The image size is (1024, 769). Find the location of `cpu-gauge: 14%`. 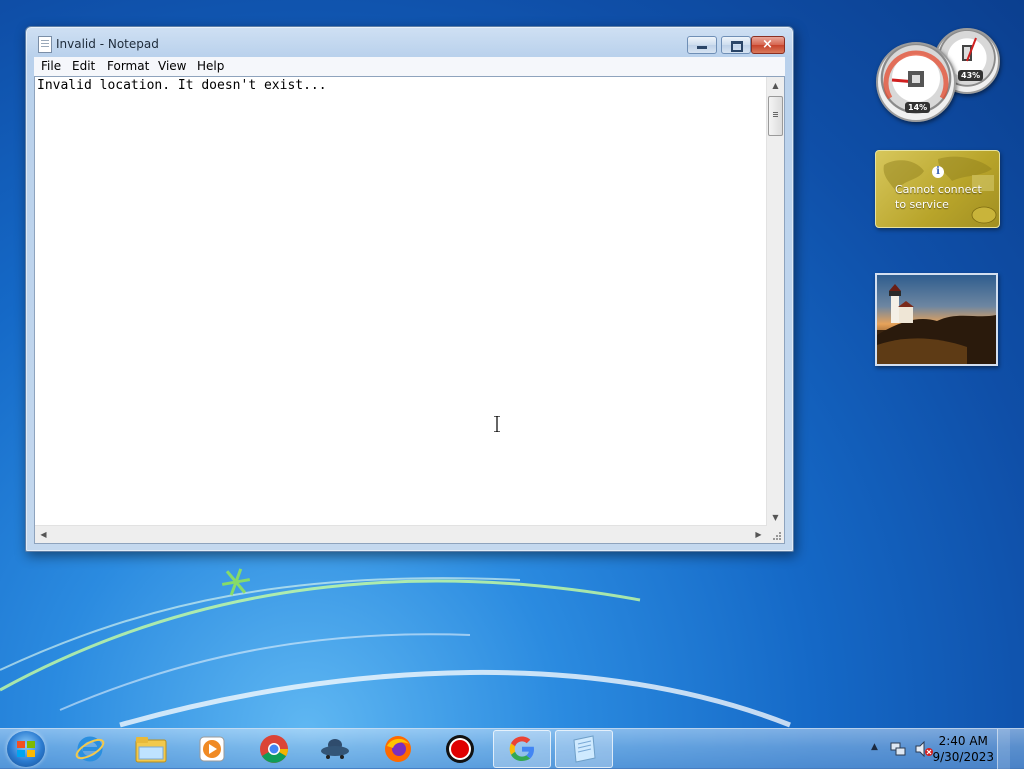

cpu-gauge: 14% is located at coordinates (916, 82).